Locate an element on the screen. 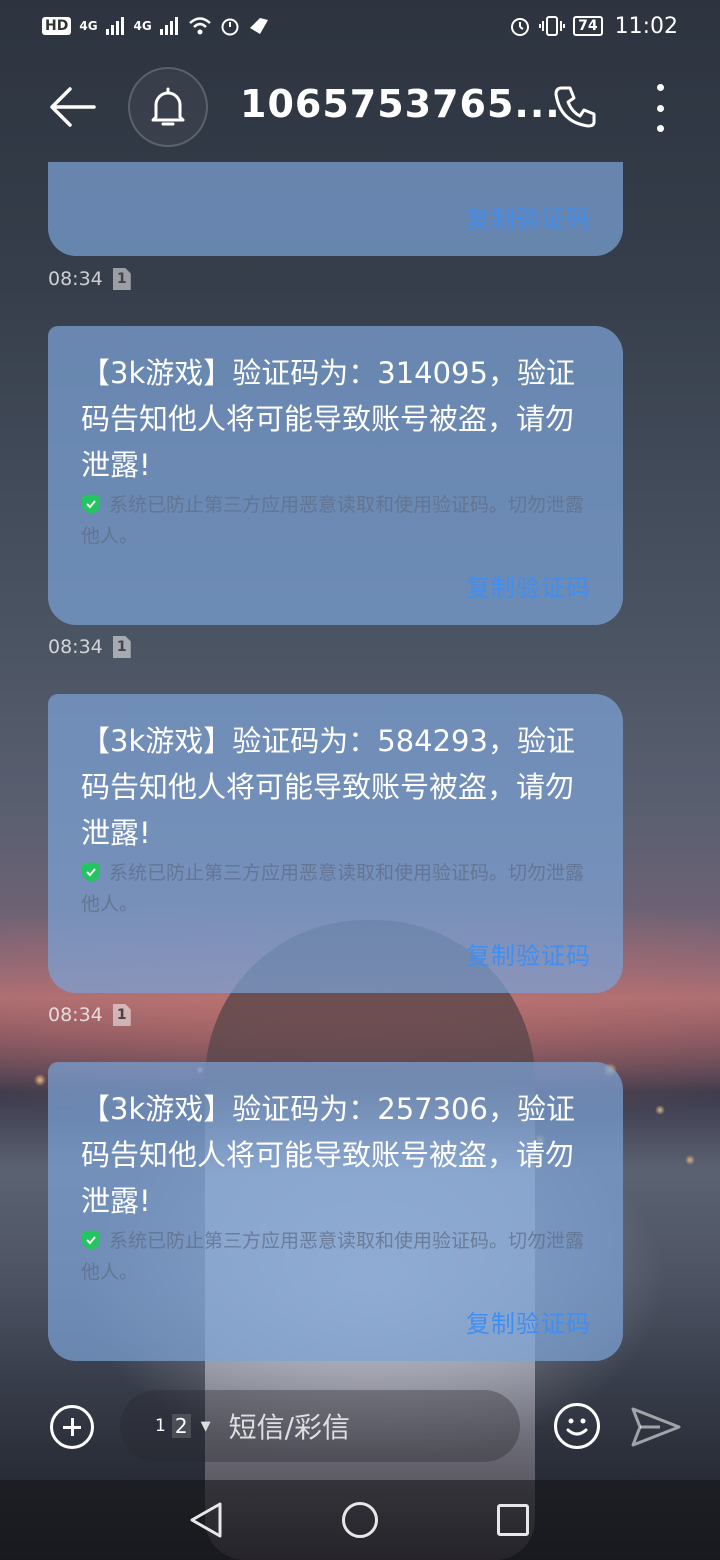  system-nav-bar is located at coordinates (360, 1520).